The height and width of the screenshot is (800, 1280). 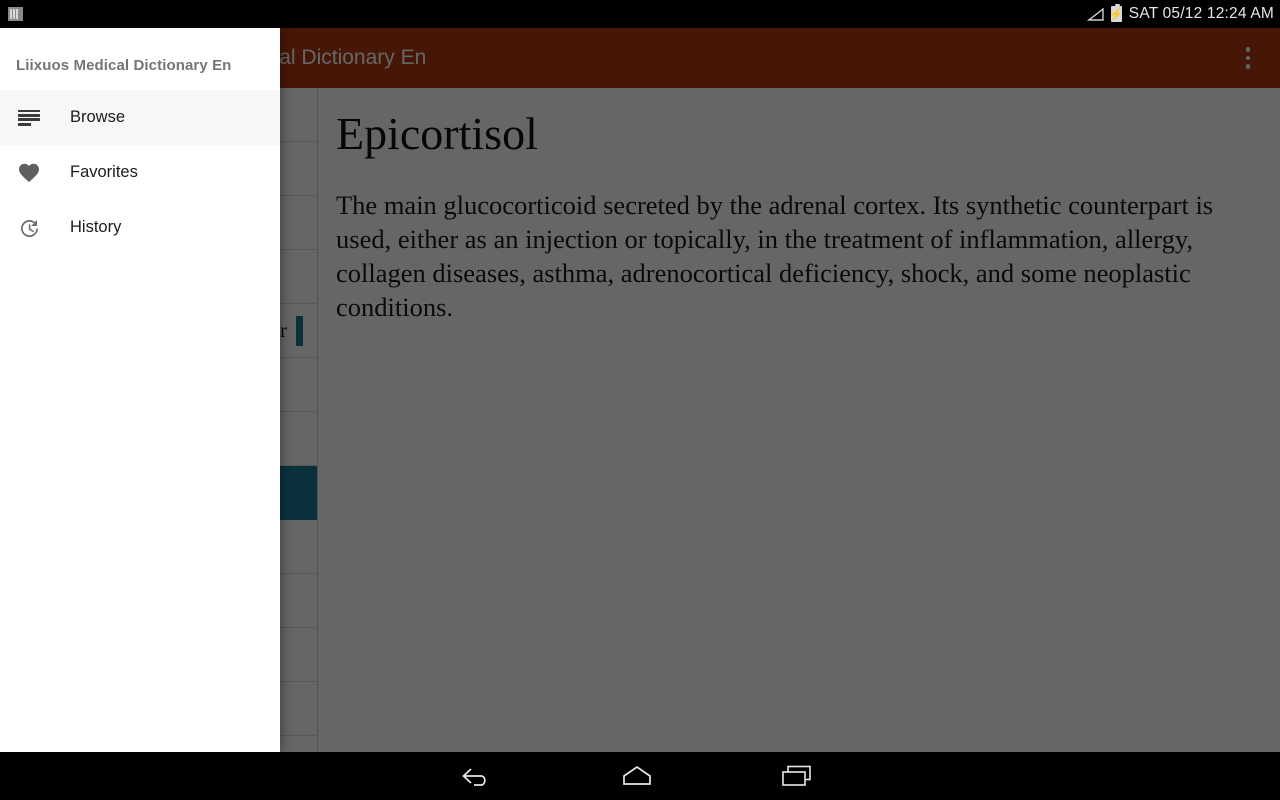 I want to click on browse-list-icon, so click(x=29, y=118).